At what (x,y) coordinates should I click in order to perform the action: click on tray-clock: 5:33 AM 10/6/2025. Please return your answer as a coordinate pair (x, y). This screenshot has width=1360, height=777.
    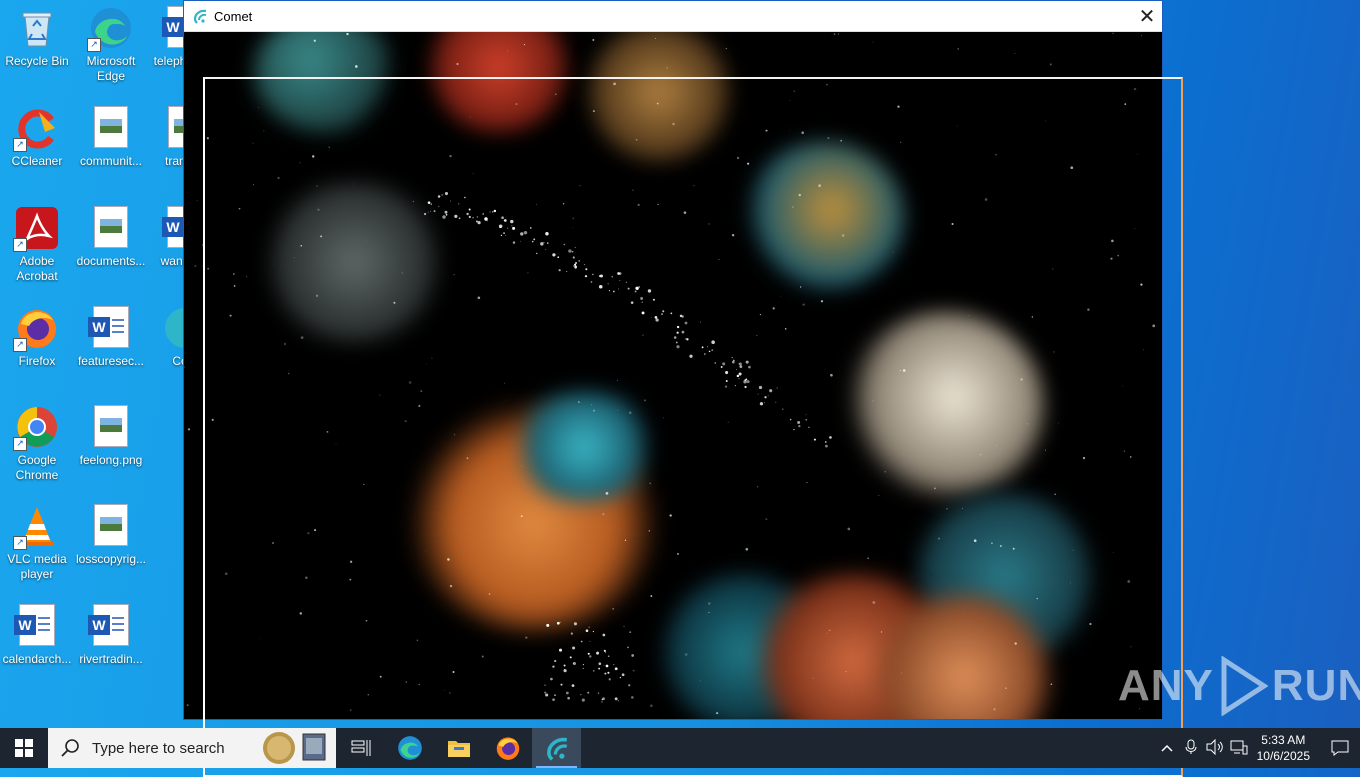
    Looking at the image, I should click on (1283, 748).